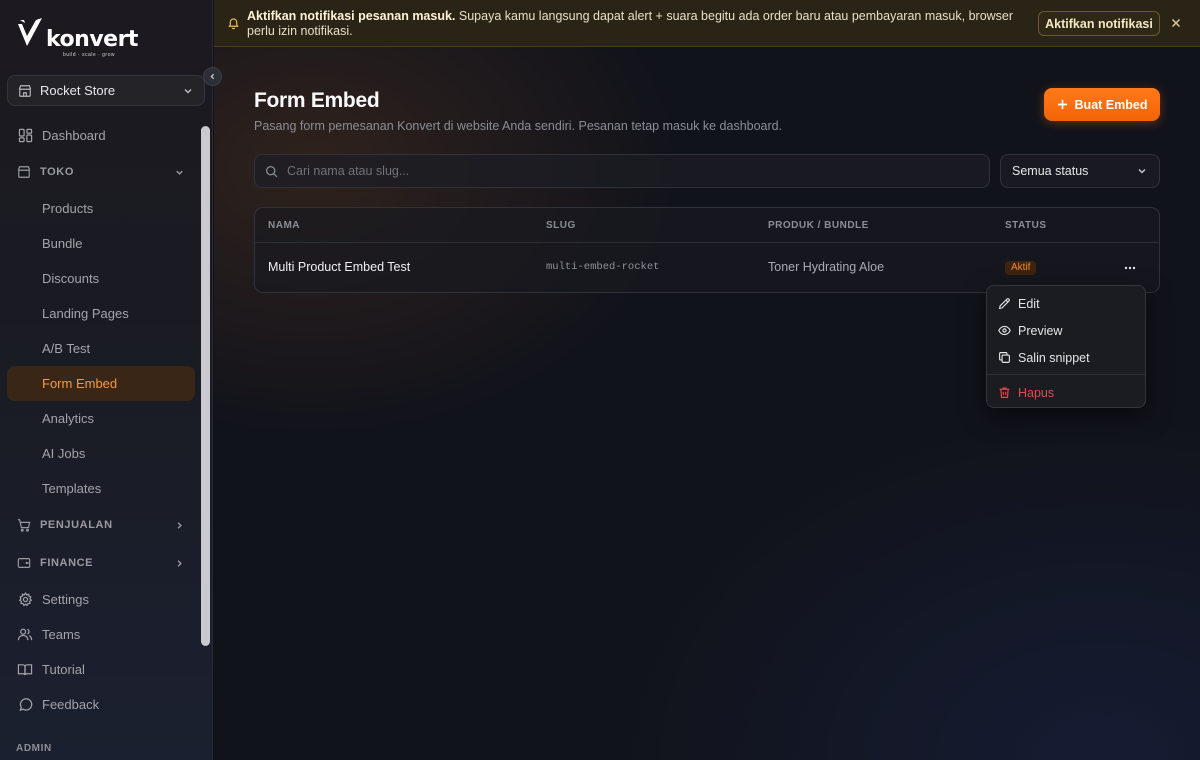  Describe the element at coordinates (101, 208) in the screenshot. I see `sidebar-item-products: Products` at that location.